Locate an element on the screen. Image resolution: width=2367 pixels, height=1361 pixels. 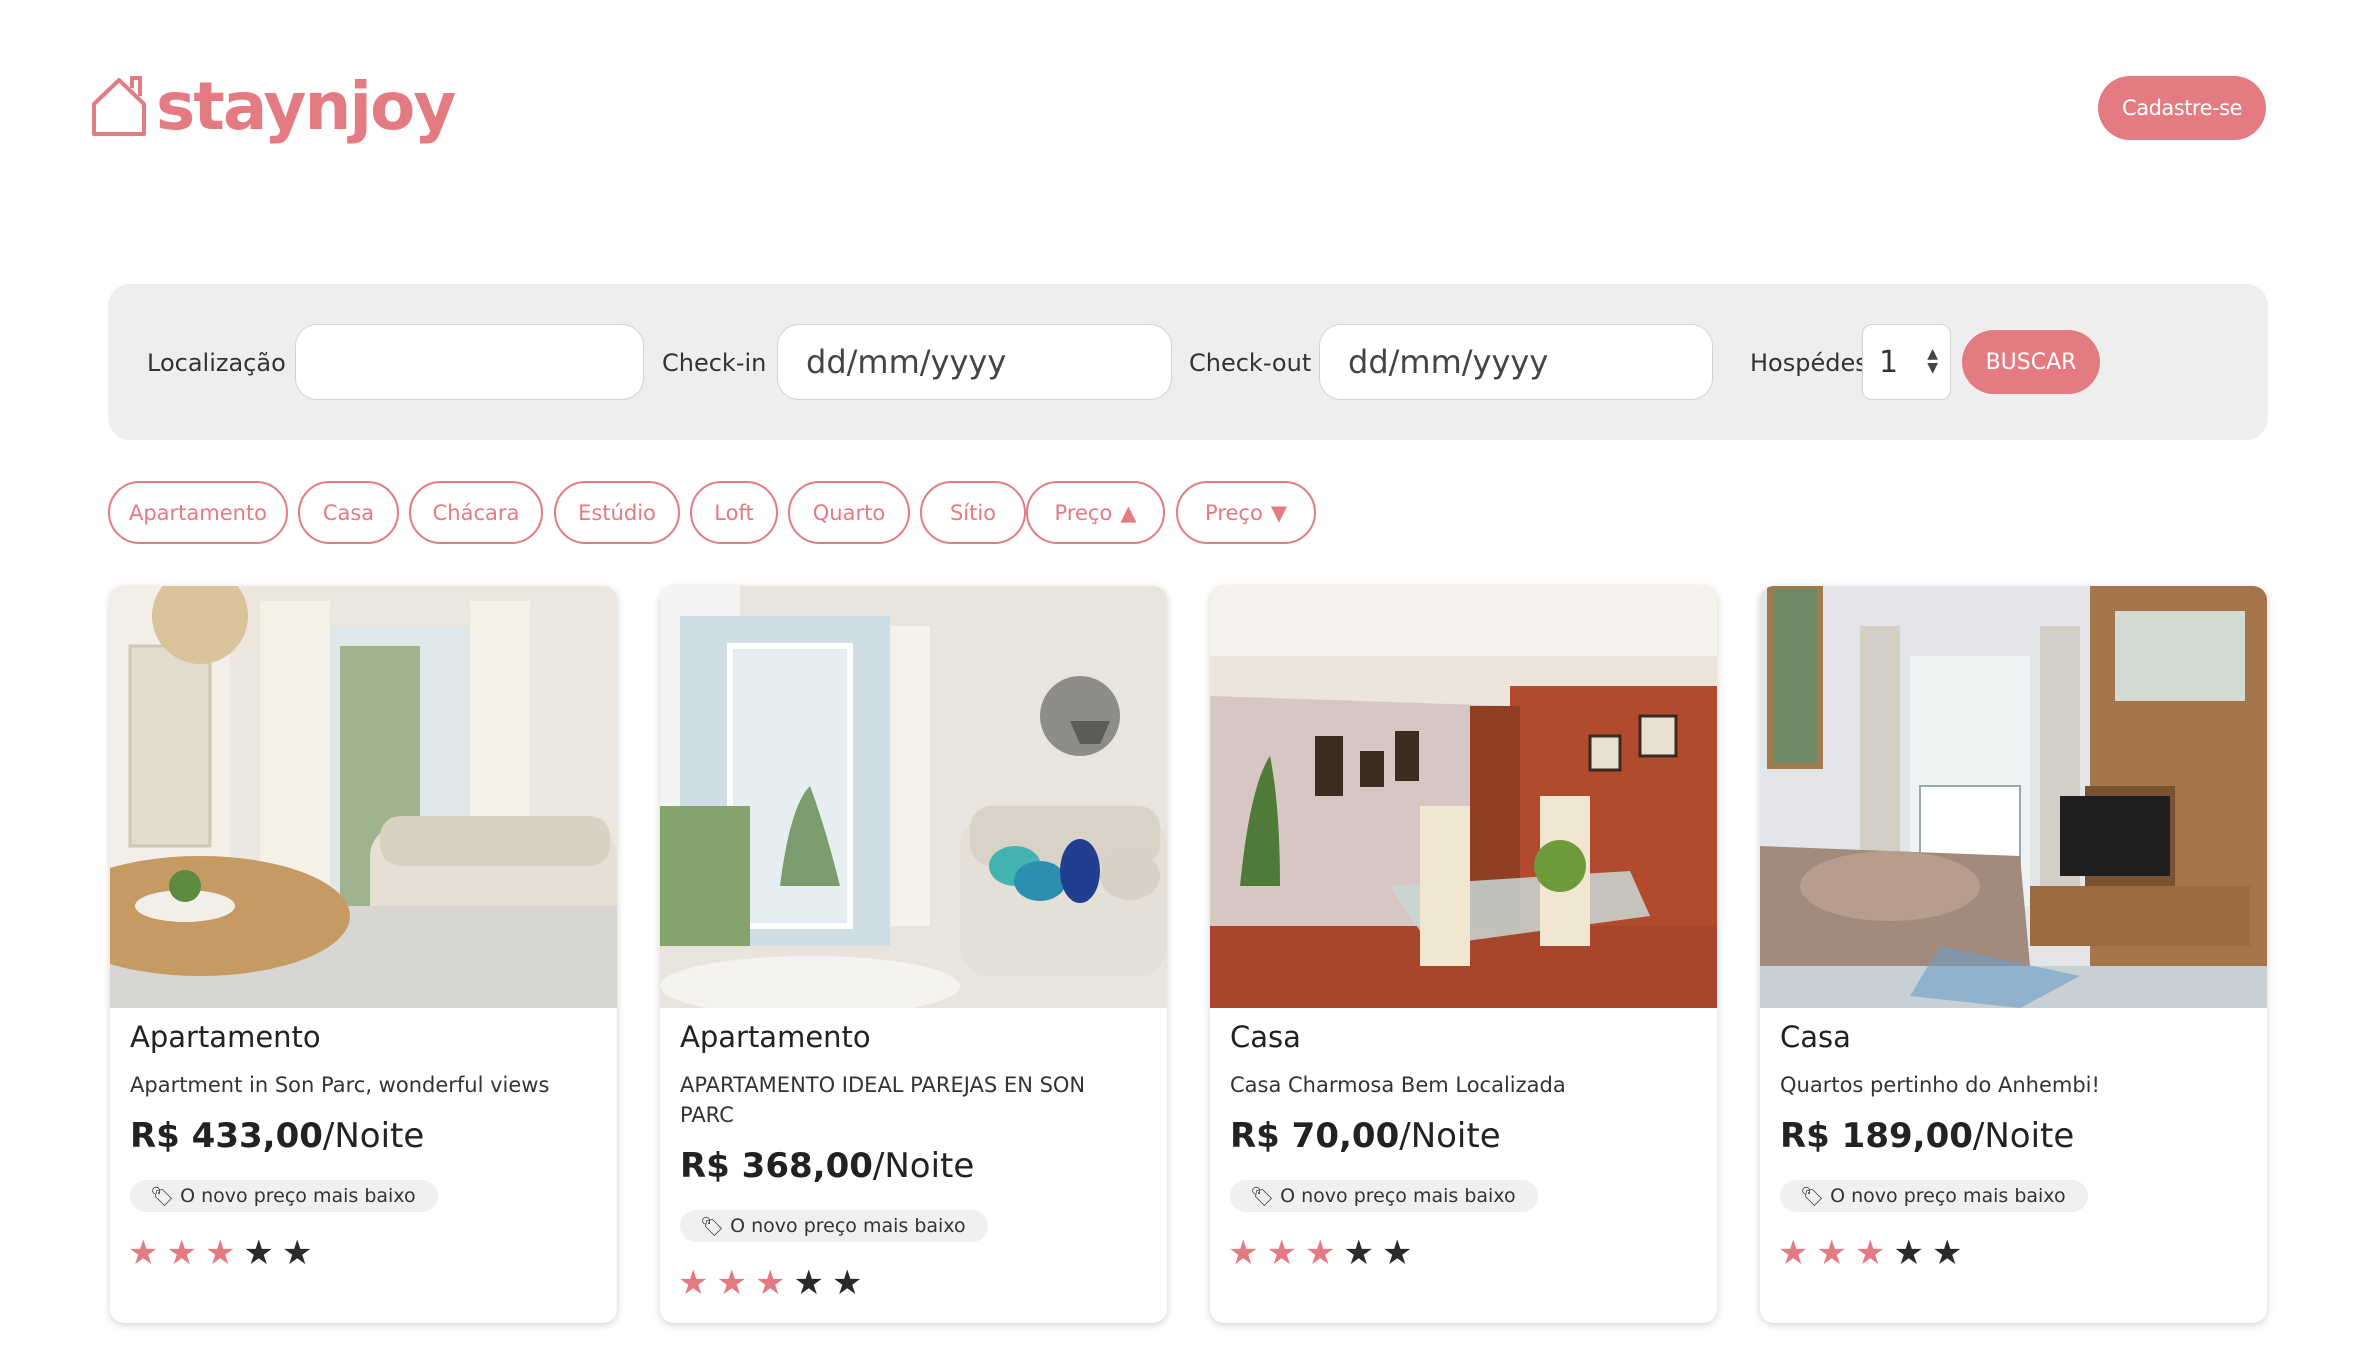
listing-price: R$ 189,00/Noite is located at coordinates (1927, 1136).